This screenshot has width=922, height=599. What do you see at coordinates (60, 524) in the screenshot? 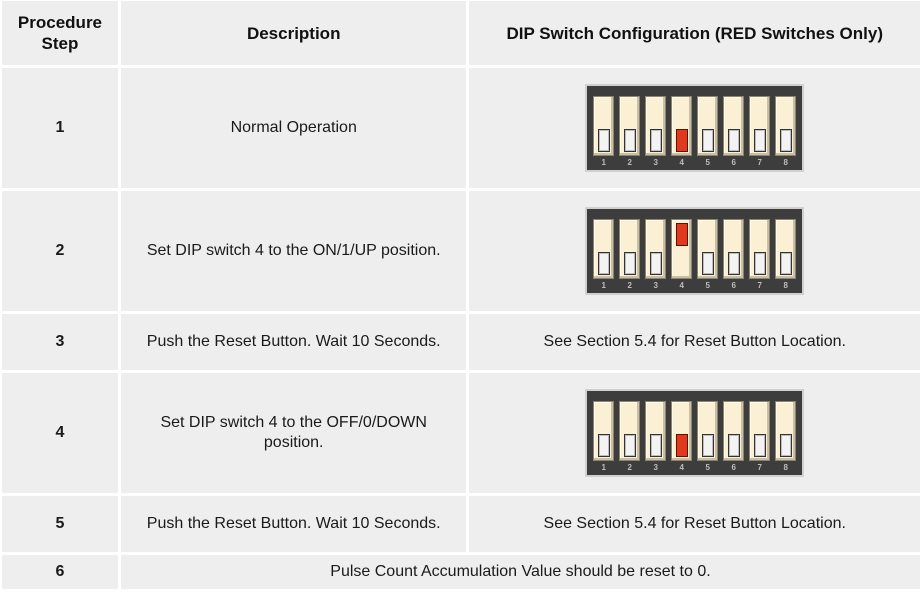
I see `step-number: 5` at bounding box center [60, 524].